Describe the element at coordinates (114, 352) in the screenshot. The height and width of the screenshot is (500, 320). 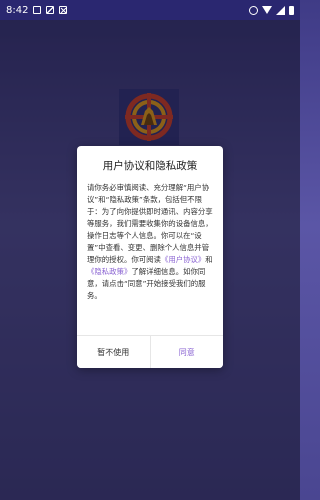
I see `decline-button: 暂不使用` at that location.